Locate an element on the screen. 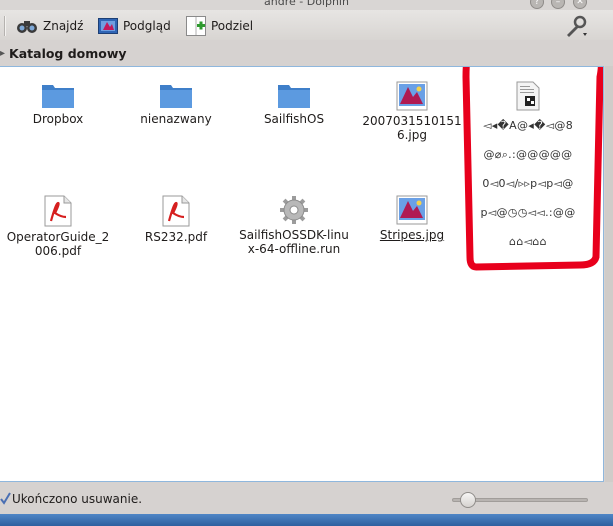 The width and height of the screenshot is (613, 526). file-name: RS232.pdf is located at coordinates (176, 237).